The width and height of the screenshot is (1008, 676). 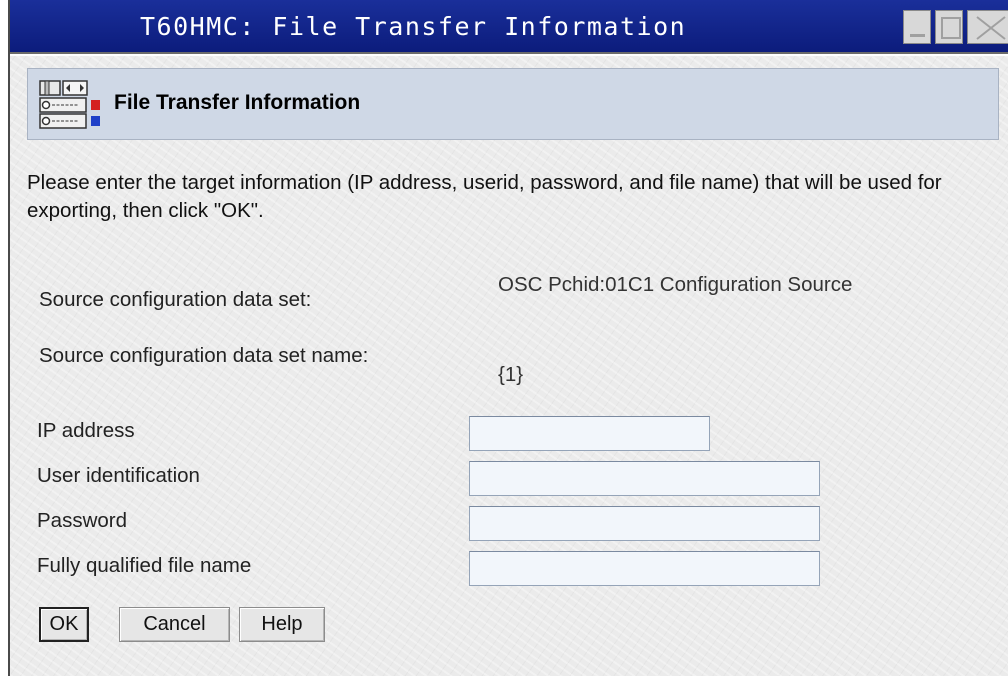 What do you see at coordinates (675, 284) in the screenshot?
I see `source-dataset-value: OSC Pchid:01C1 Configuration Source` at bounding box center [675, 284].